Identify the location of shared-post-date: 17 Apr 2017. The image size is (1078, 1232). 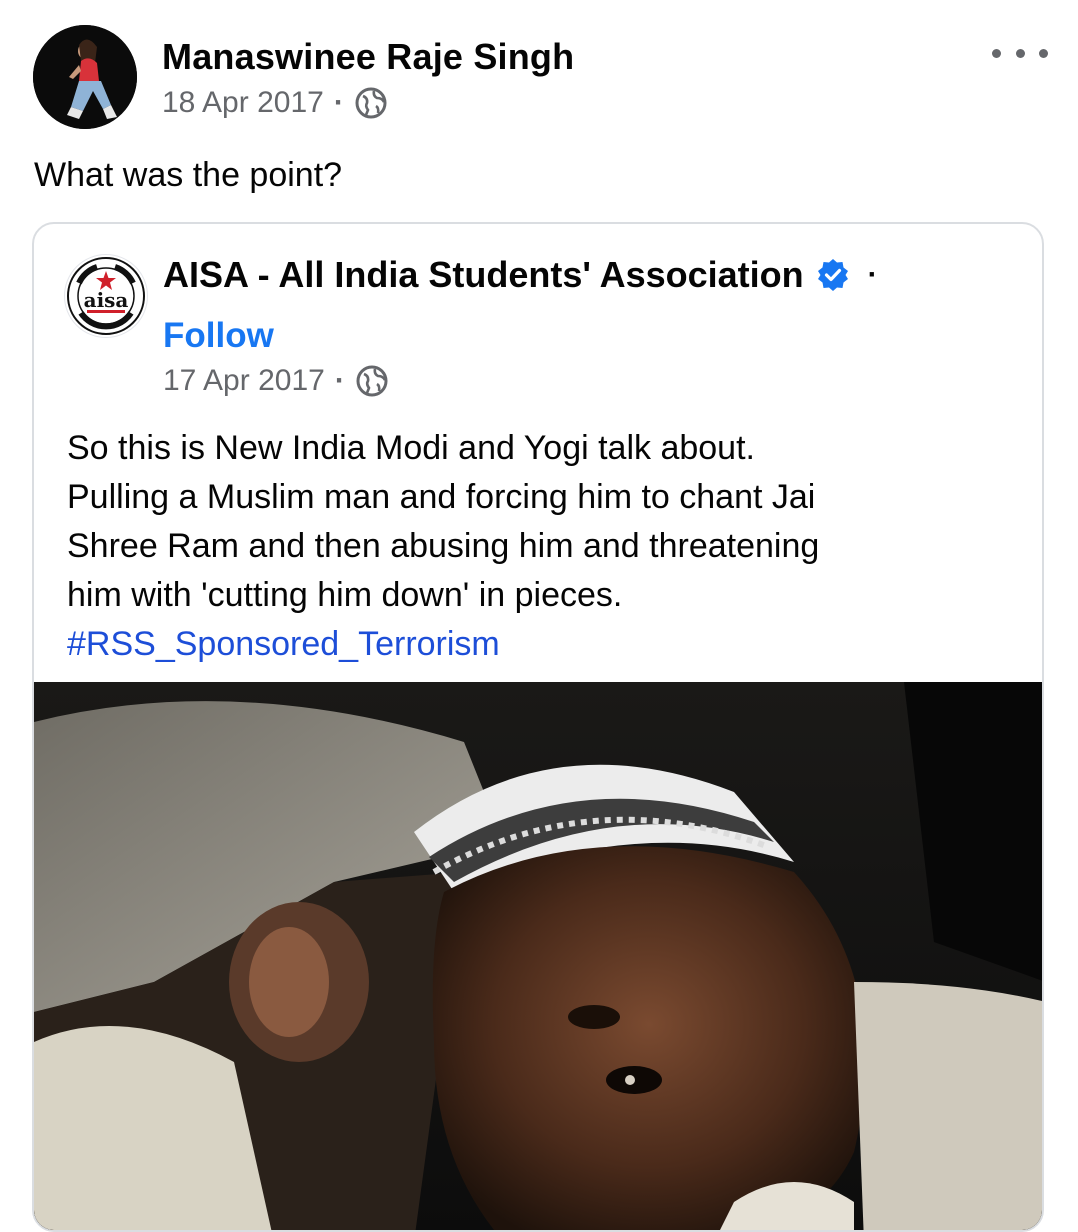
(244, 381).